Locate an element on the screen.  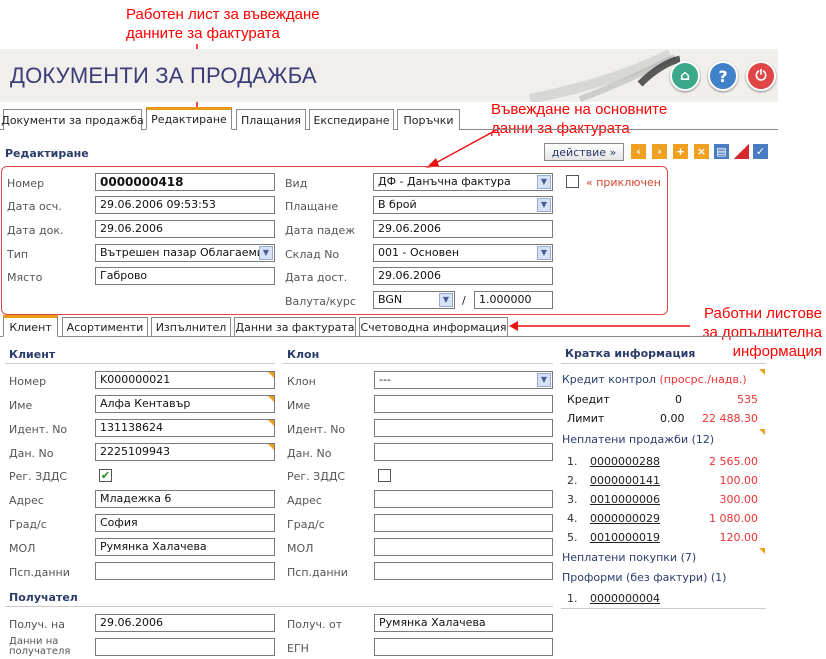
acc-date-label: Дата осч. is located at coordinates (34, 206).